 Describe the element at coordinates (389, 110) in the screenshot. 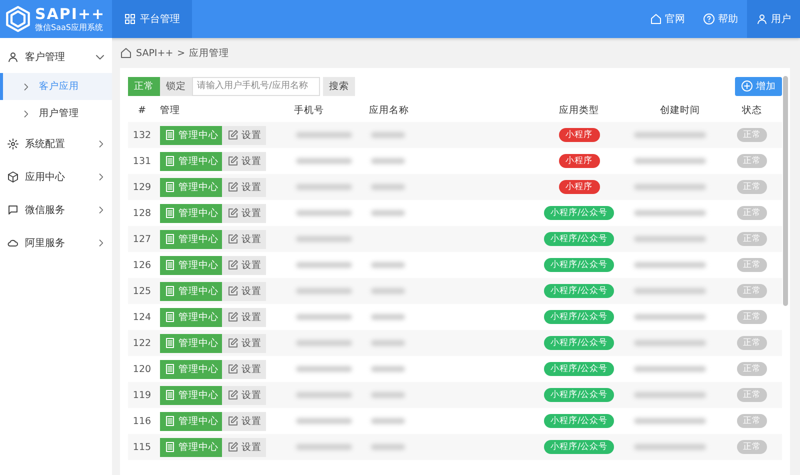

I see `column-header: 应用名称` at that location.